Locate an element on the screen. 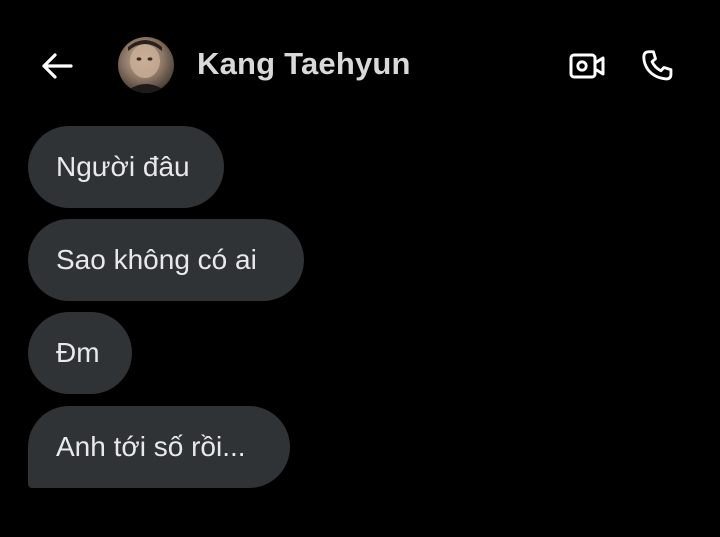 The image size is (720, 537). message-bubble: Sao không có ai is located at coordinates (166, 260).